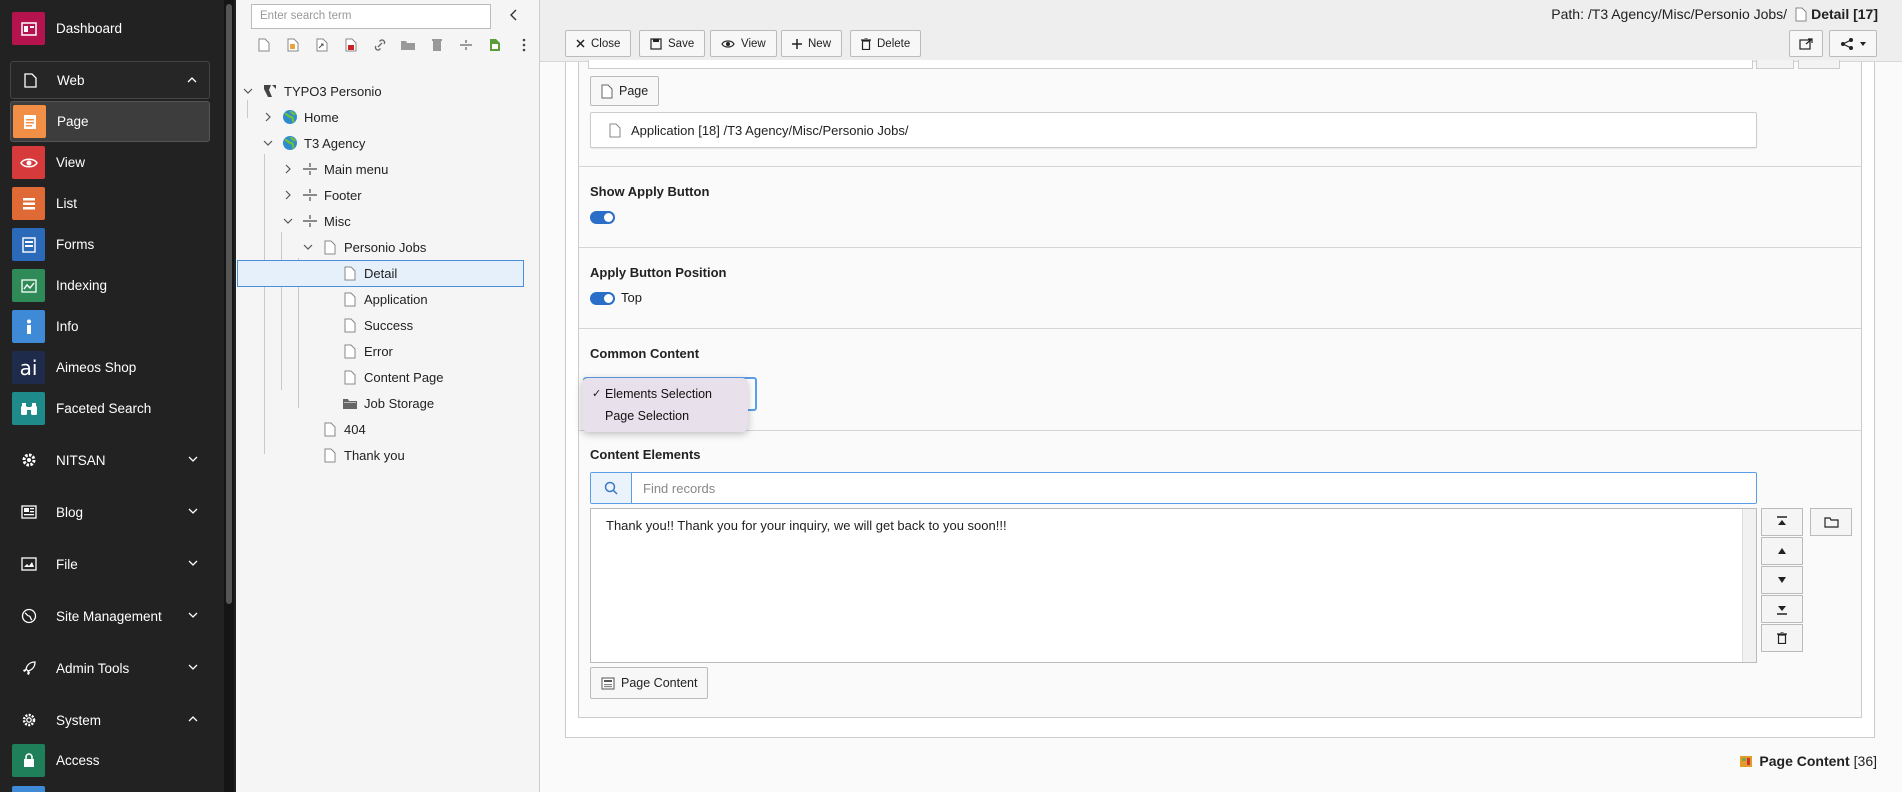  I want to click on module-view: View, so click(111, 162).